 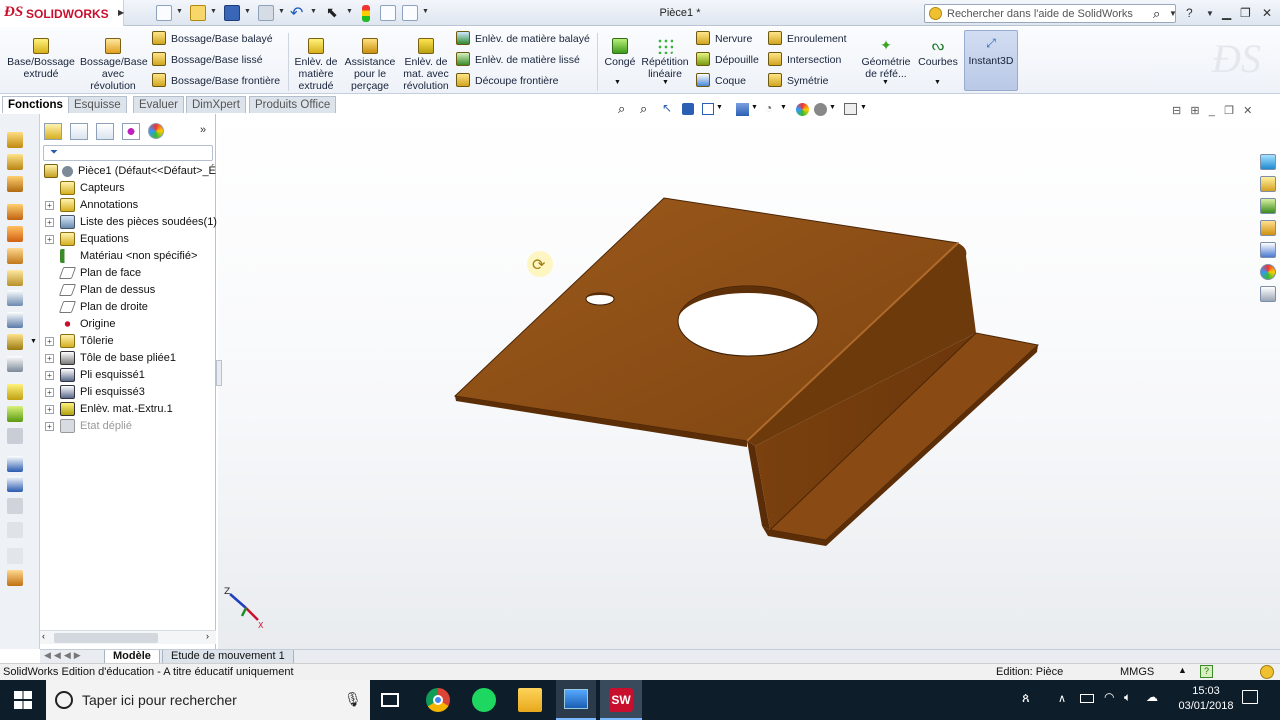 I want to click on tree-item-cut-list: + Liste des pièces soudées(1), so click(x=128, y=222).